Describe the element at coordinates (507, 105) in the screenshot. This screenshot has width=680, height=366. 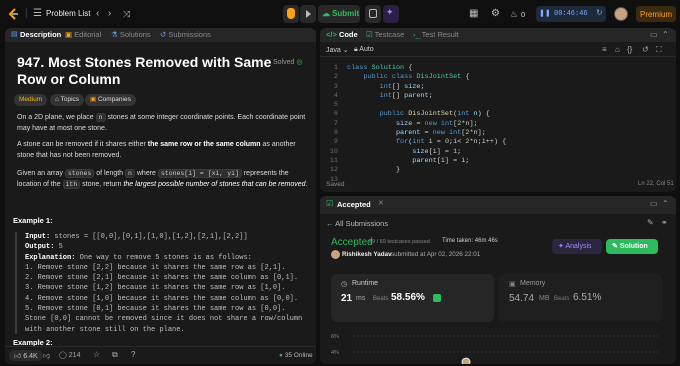
I see `code-line` at that location.